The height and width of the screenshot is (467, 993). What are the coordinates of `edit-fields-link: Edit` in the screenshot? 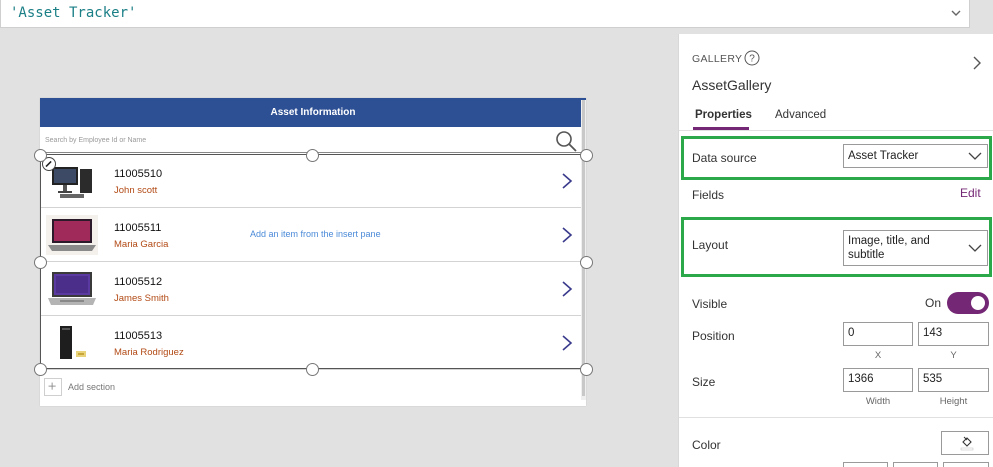 It's located at (970, 193).